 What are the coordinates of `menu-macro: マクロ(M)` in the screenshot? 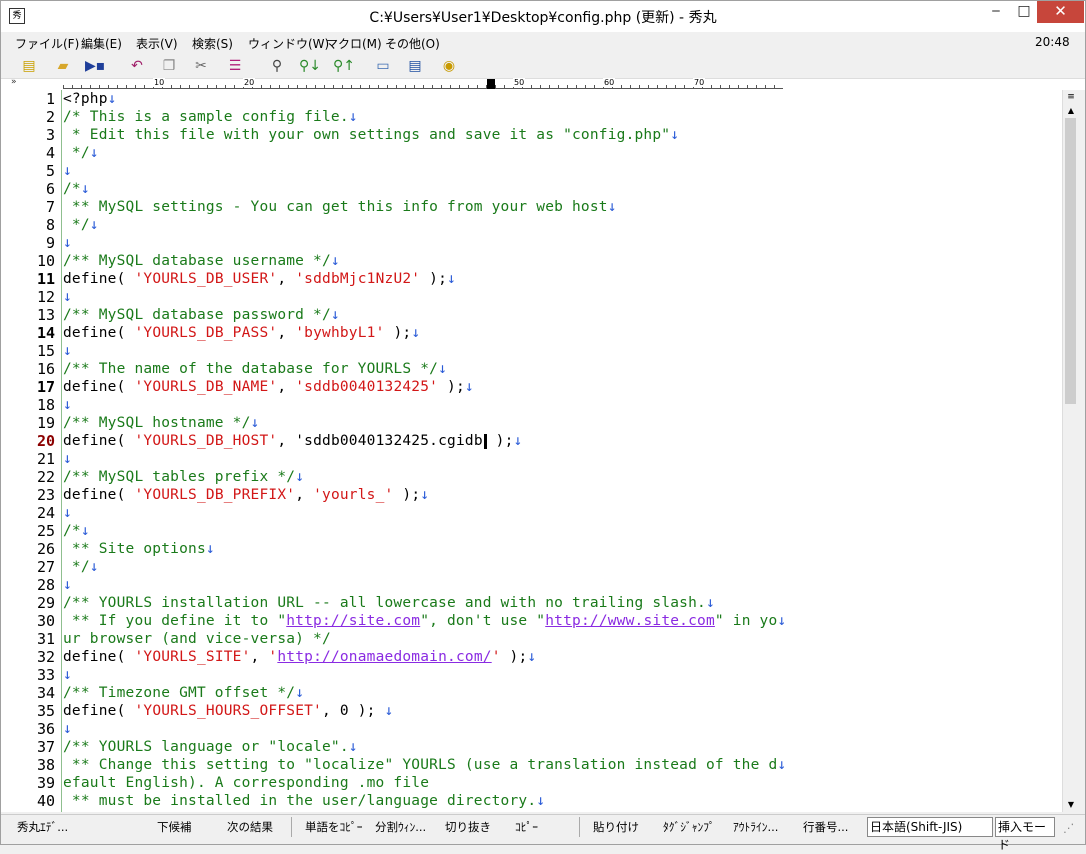 It's located at (354, 43).